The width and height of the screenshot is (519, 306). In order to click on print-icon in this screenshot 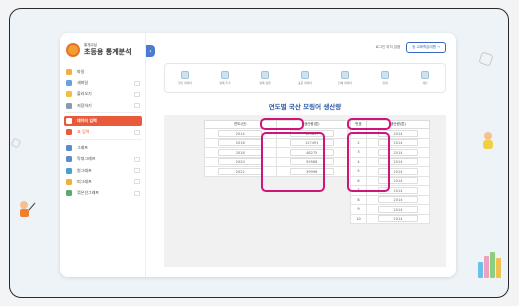, I will do `click(345, 75)`.